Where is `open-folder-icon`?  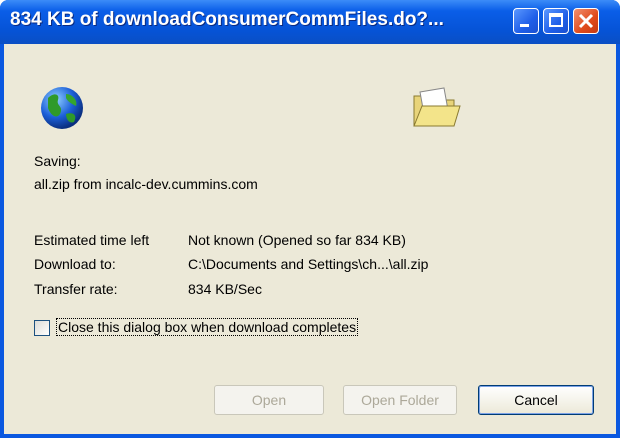 open-folder-icon is located at coordinates (437, 107).